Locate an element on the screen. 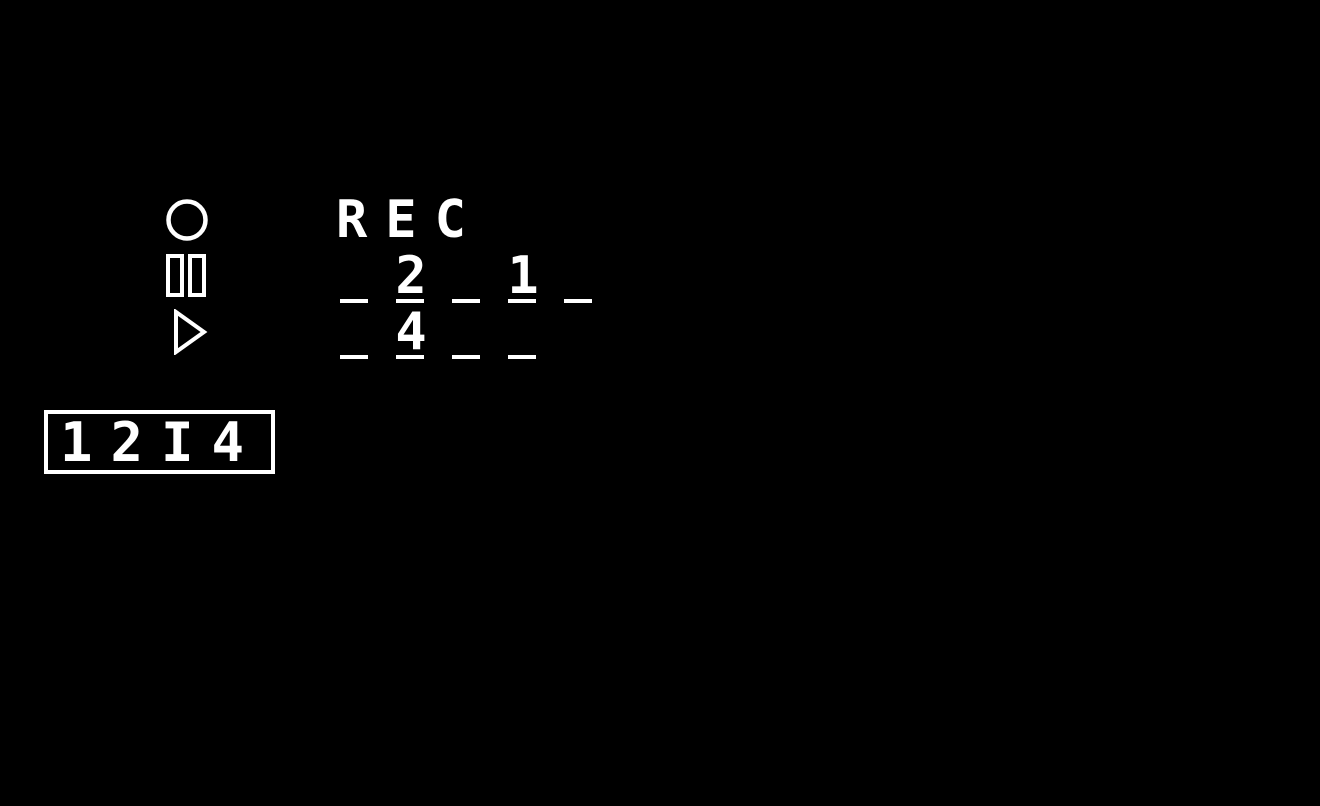 The width and height of the screenshot is (1320, 806). slot: 4 is located at coordinates (411, 333).